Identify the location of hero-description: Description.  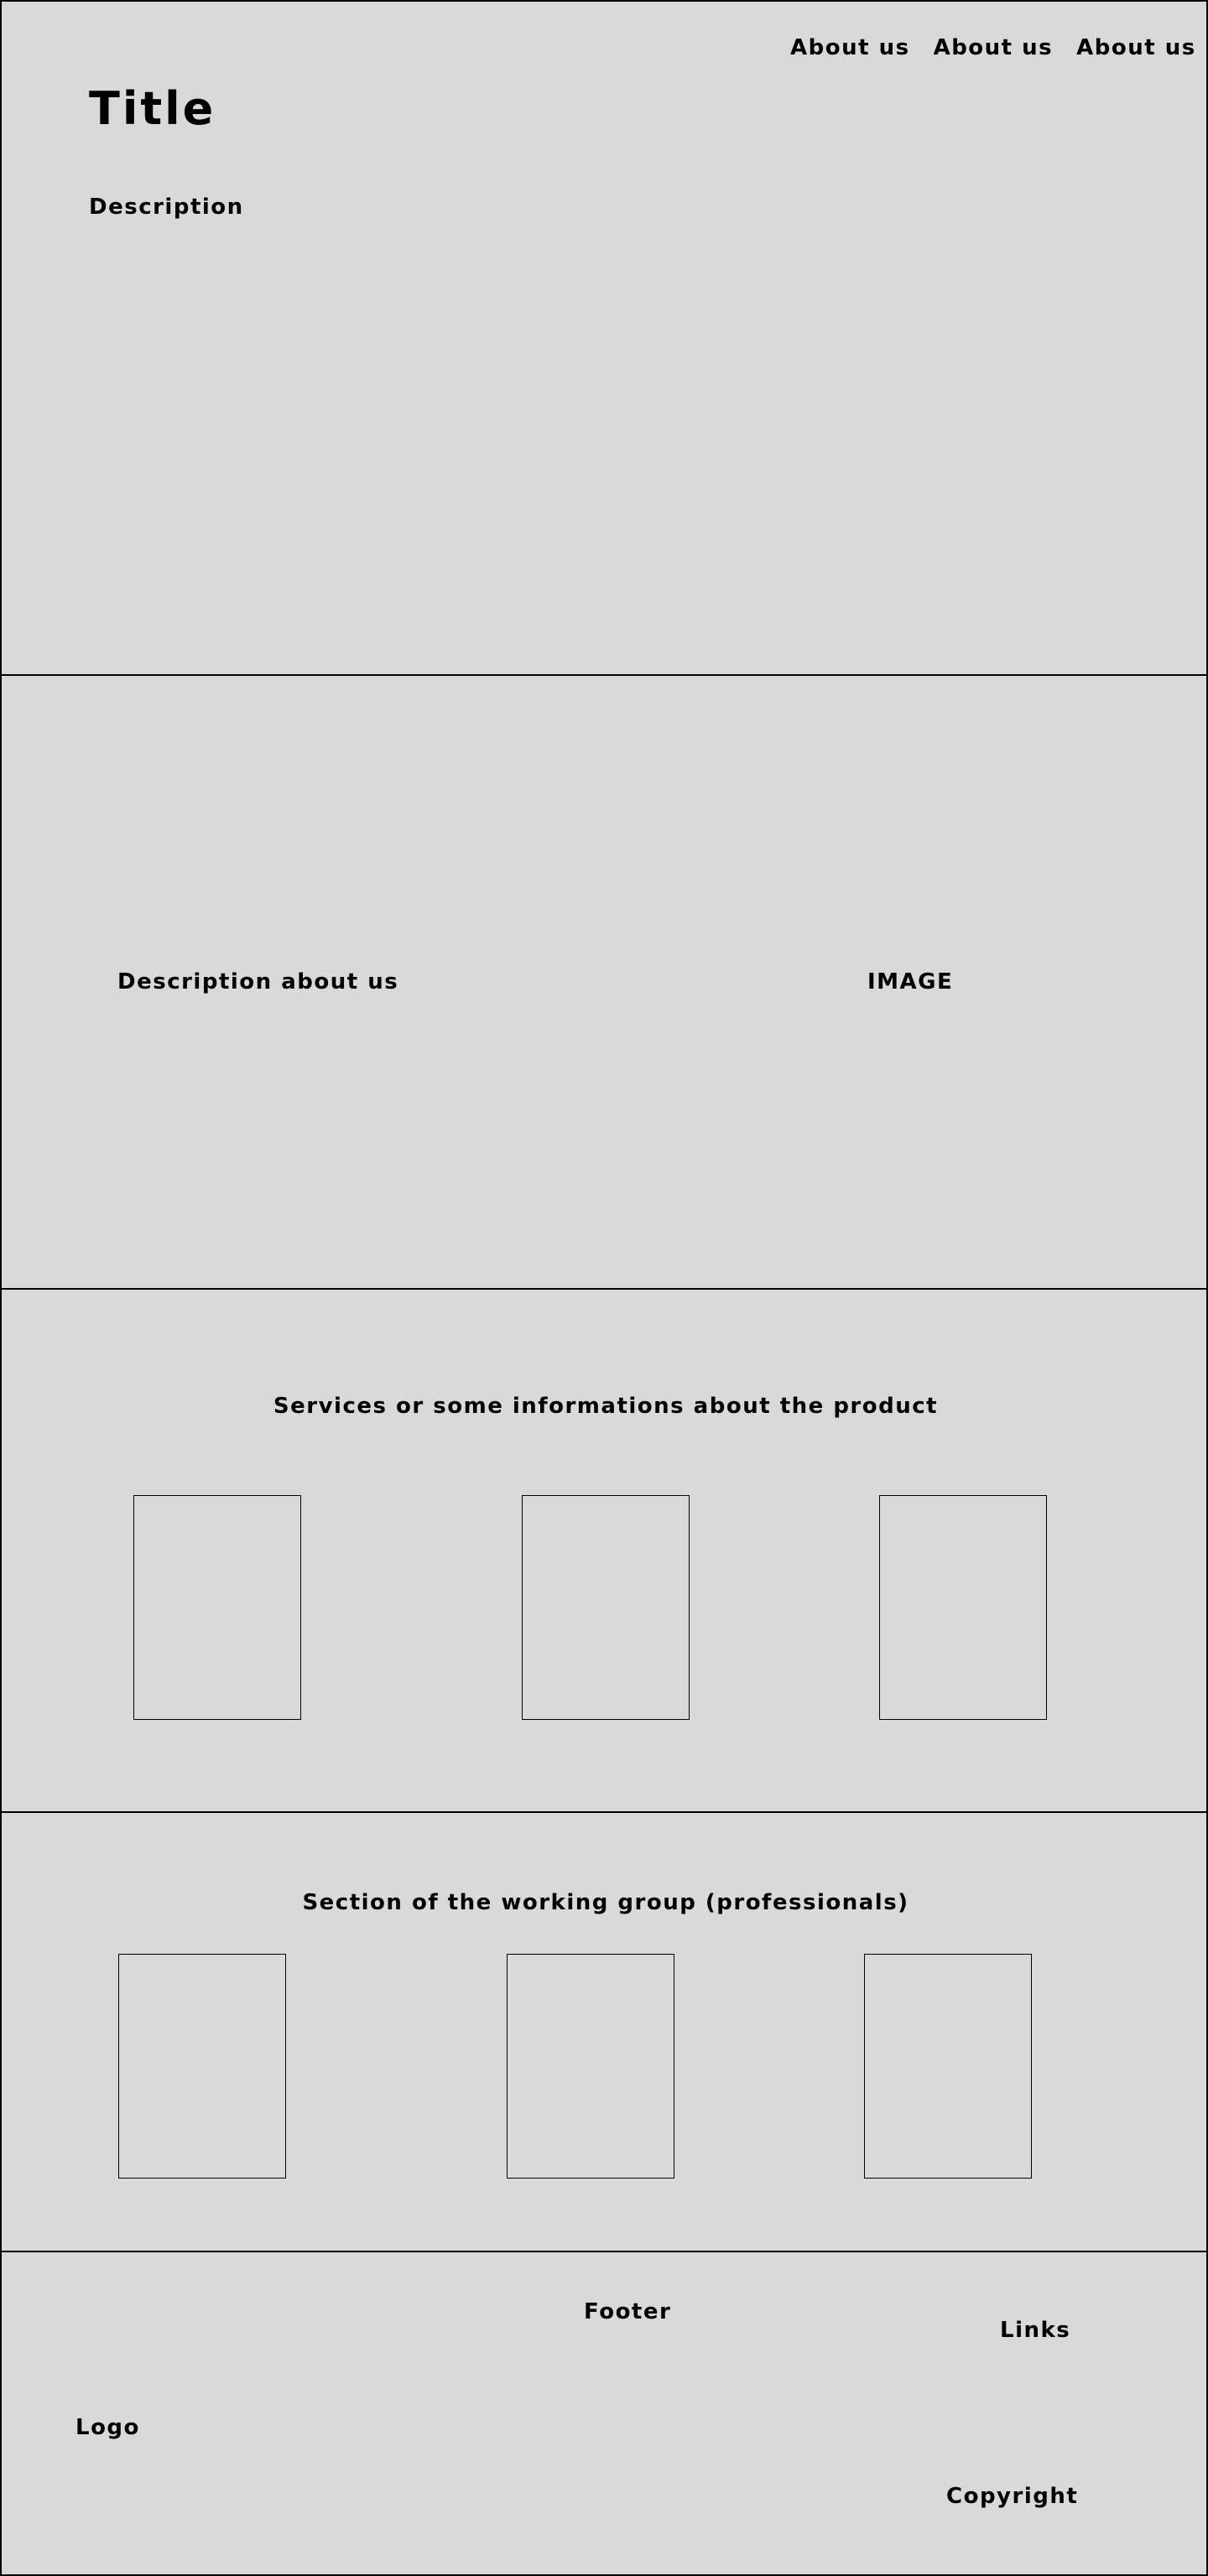
(167, 207).